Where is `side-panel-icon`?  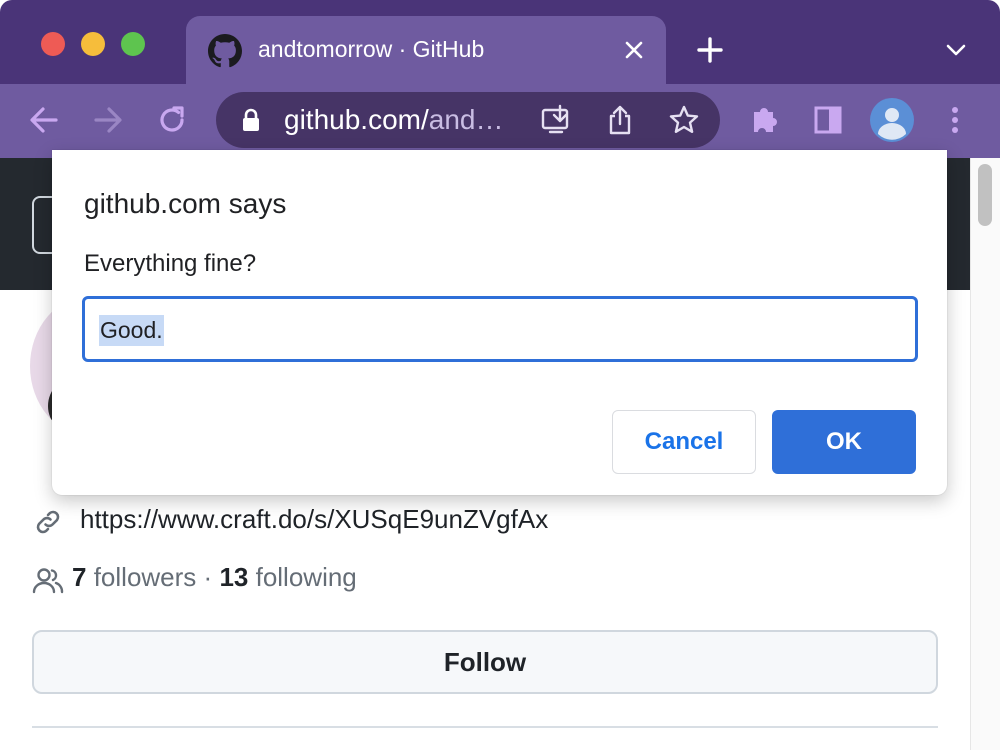
side-panel-icon is located at coordinates (828, 120).